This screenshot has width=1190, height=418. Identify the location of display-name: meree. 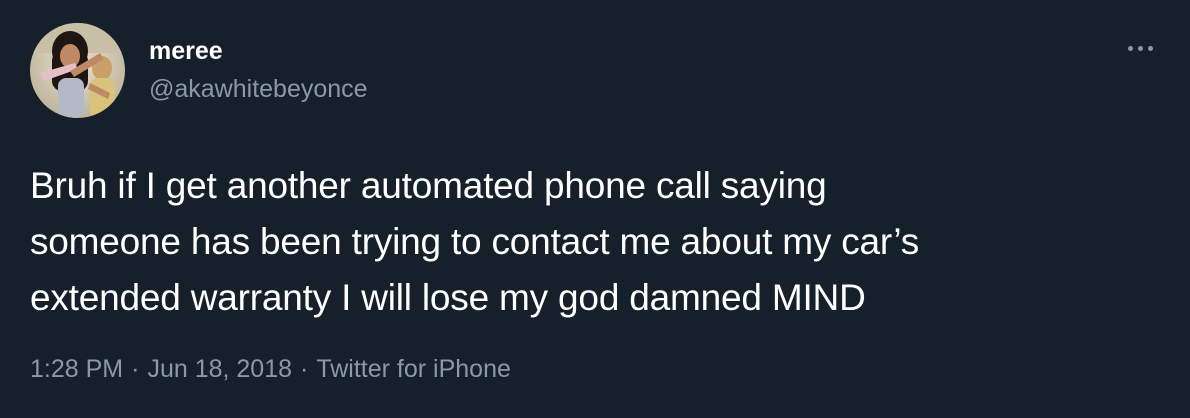
(186, 51).